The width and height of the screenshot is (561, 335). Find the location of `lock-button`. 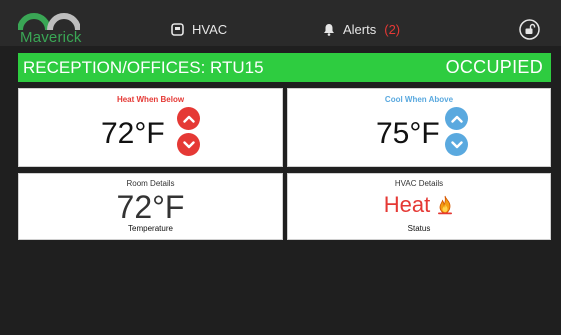

lock-button is located at coordinates (529, 29).